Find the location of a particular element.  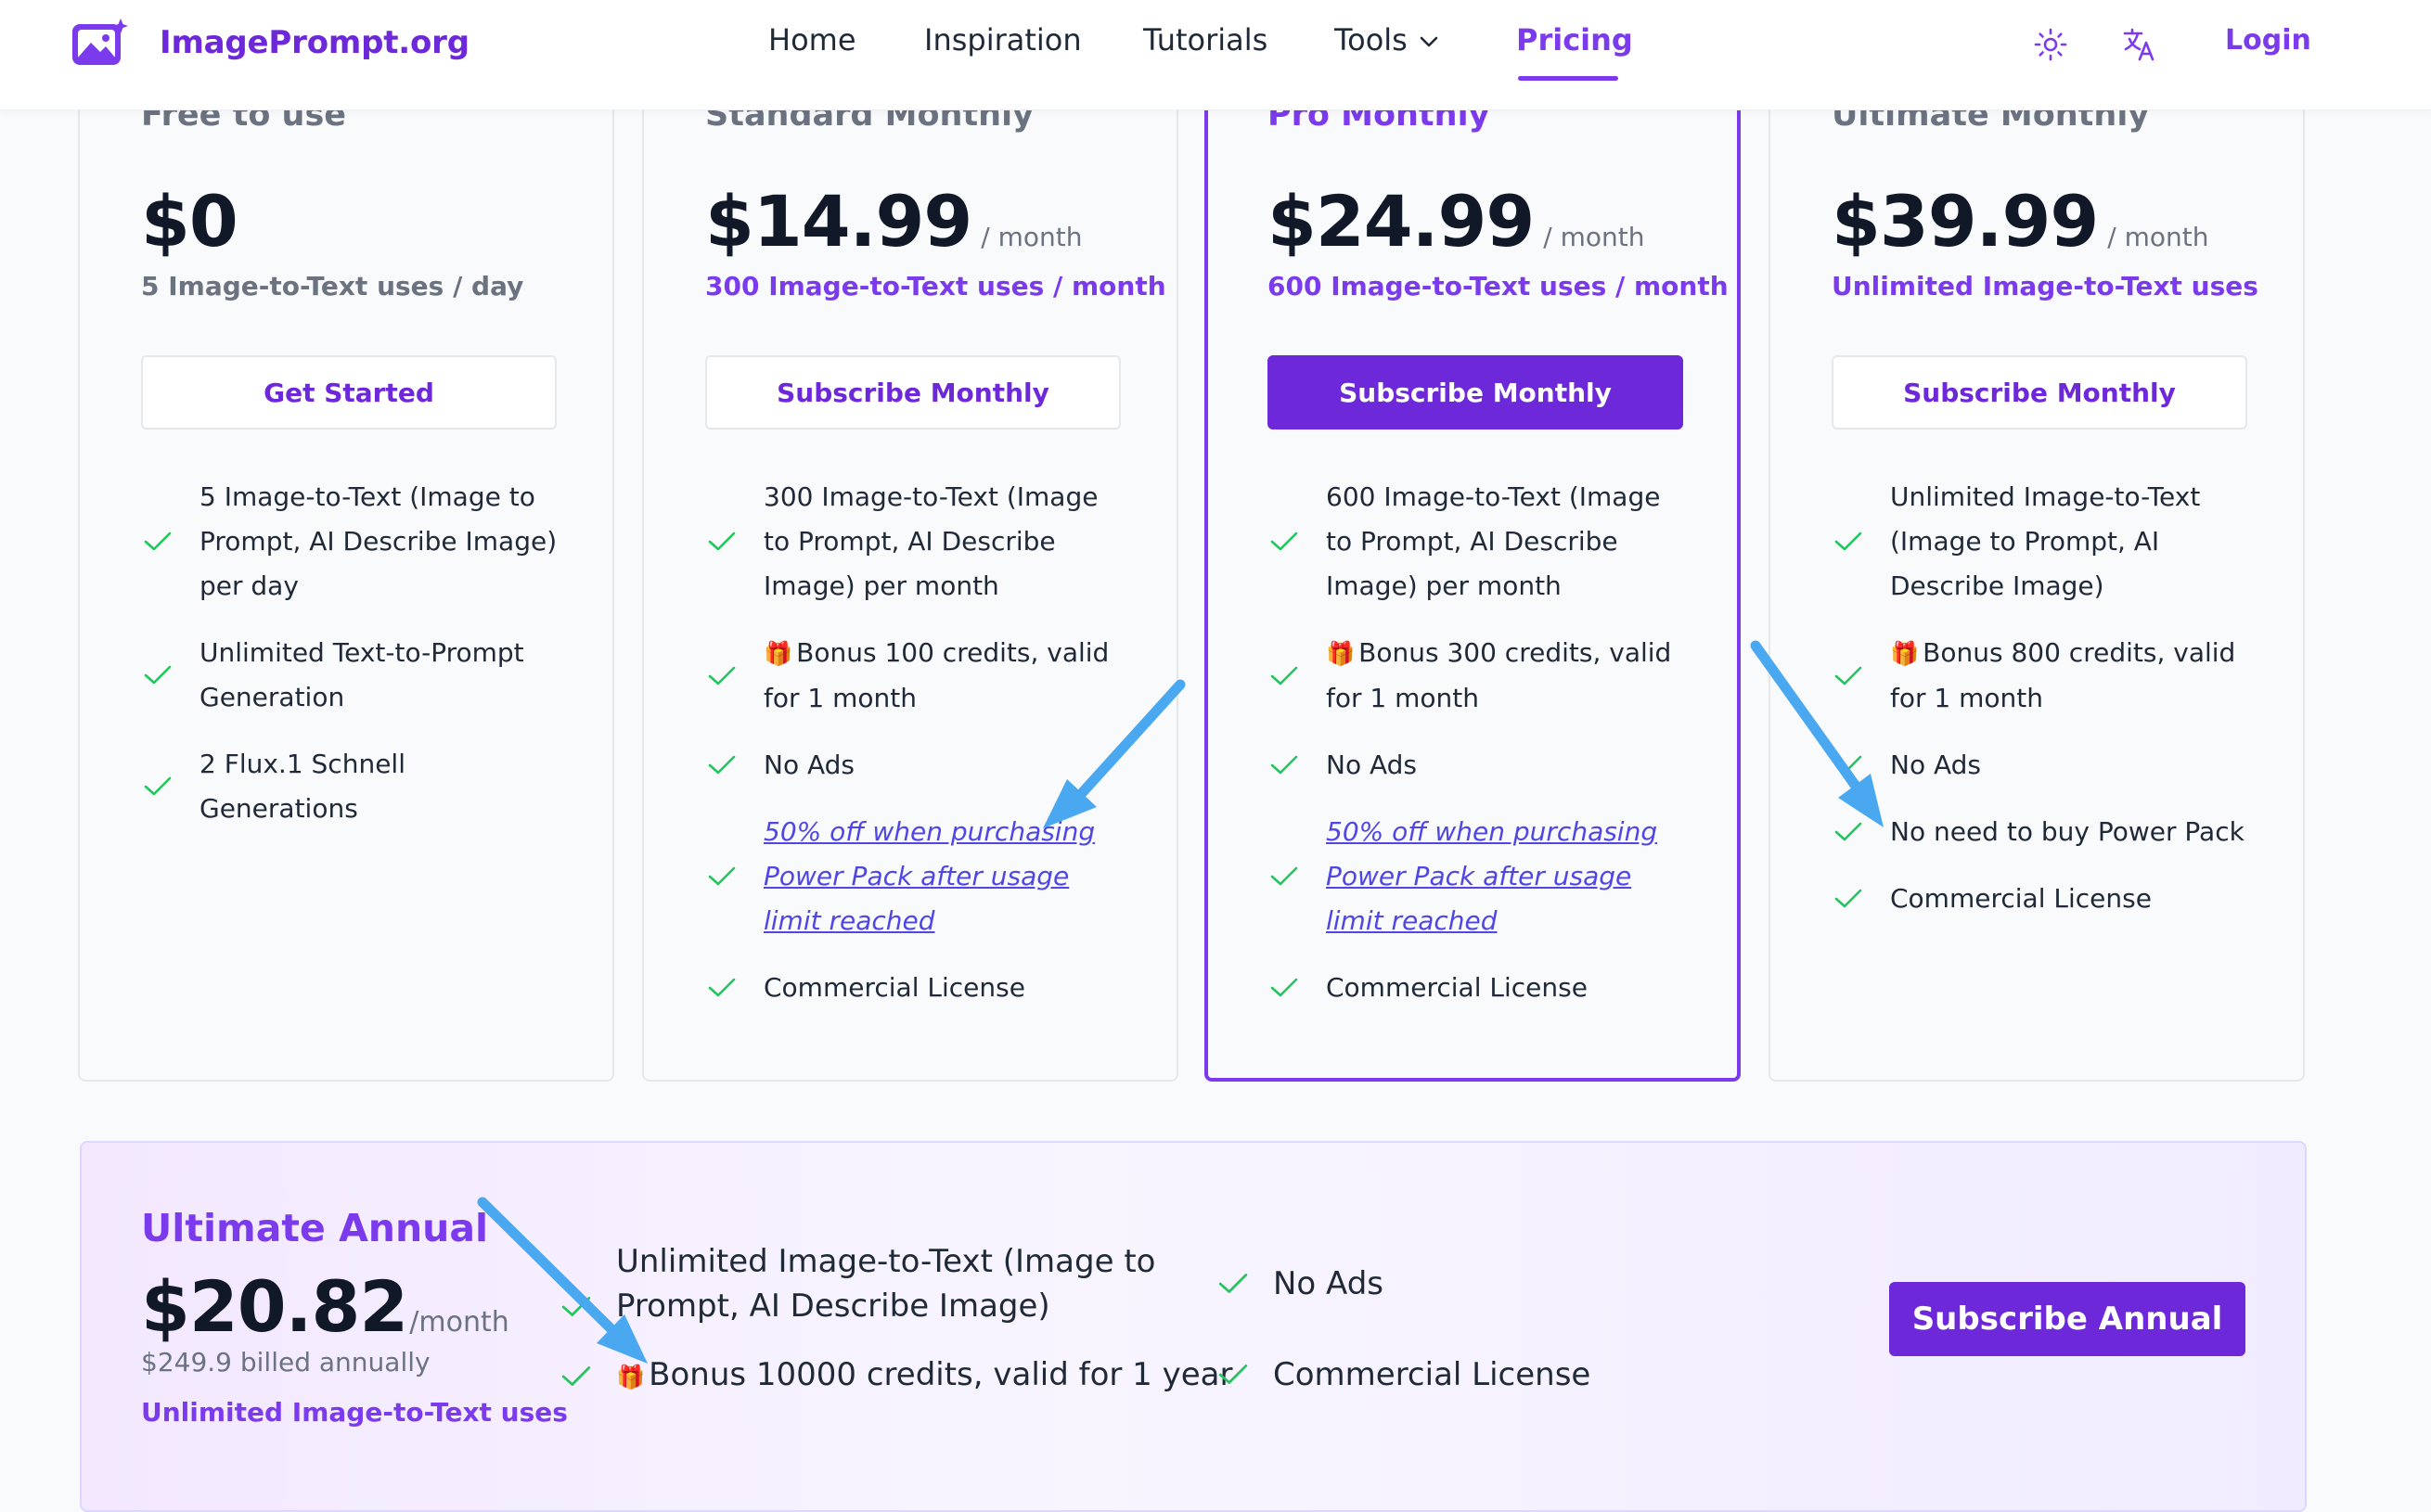

plan-price: $24.99 is located at coordinates (1401, 221).